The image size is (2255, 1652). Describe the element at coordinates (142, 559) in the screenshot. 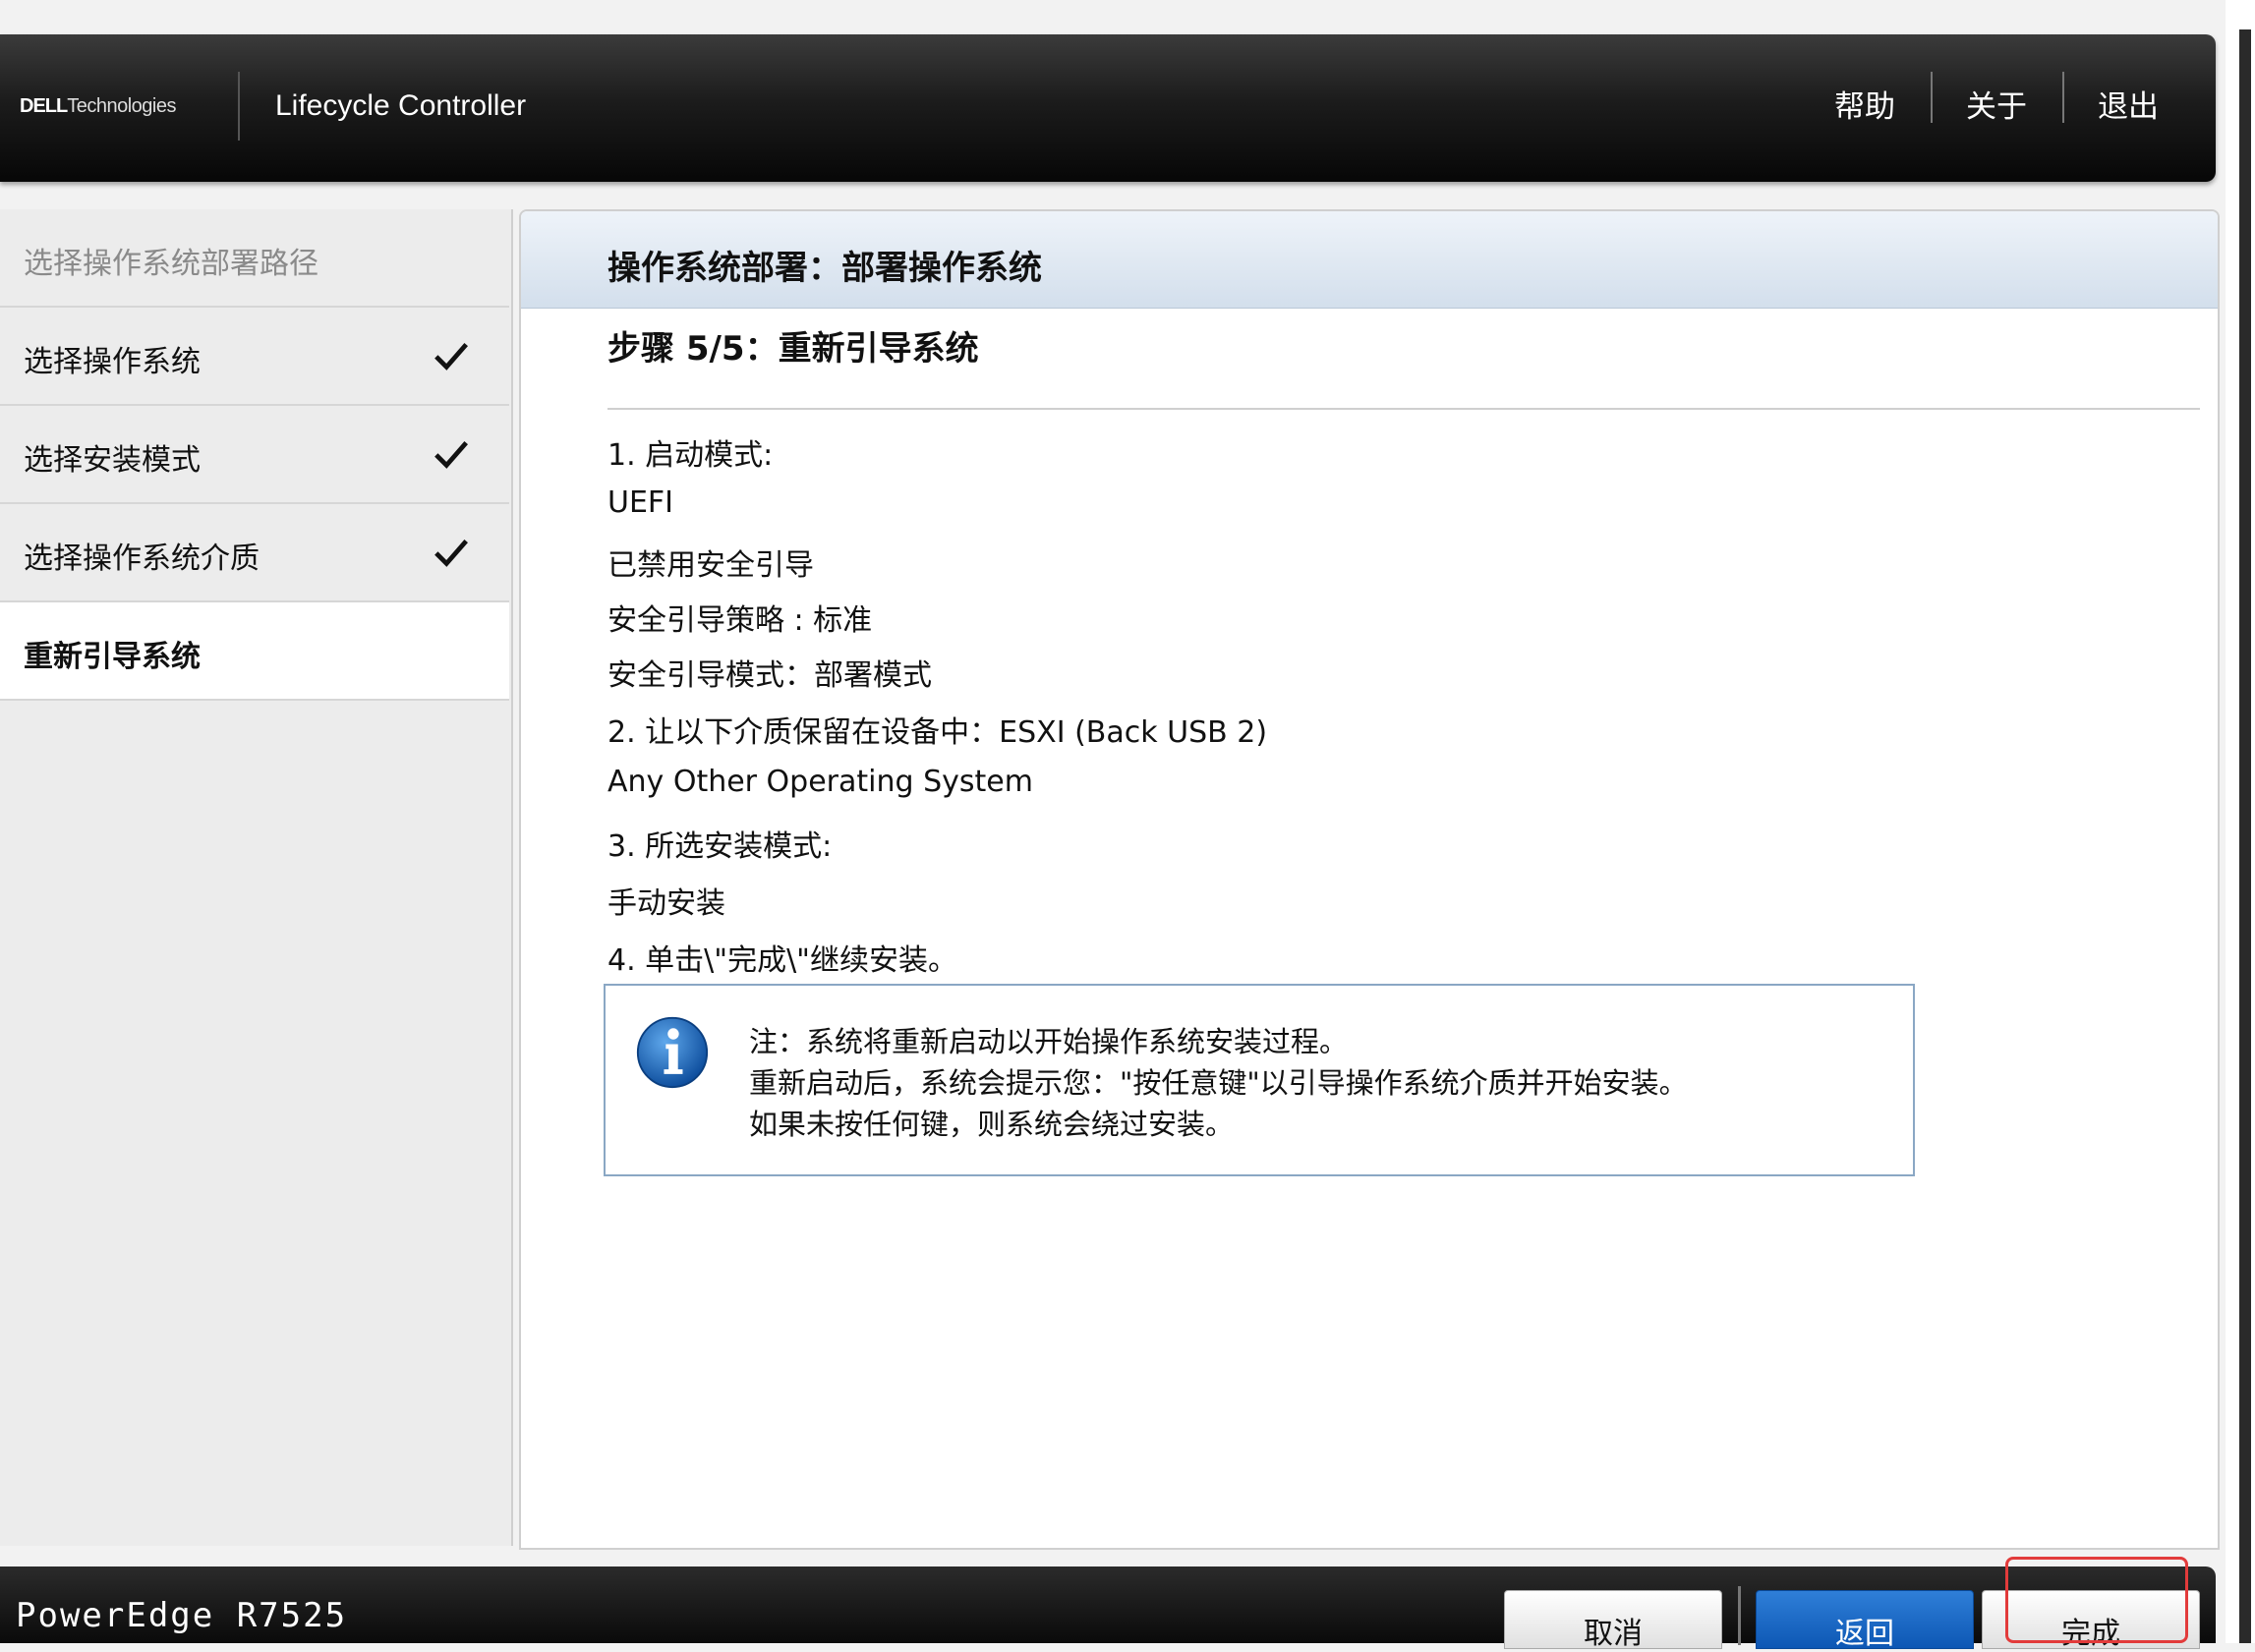

I see `sidebar-item-label: 选择操作系统介质` at that location.